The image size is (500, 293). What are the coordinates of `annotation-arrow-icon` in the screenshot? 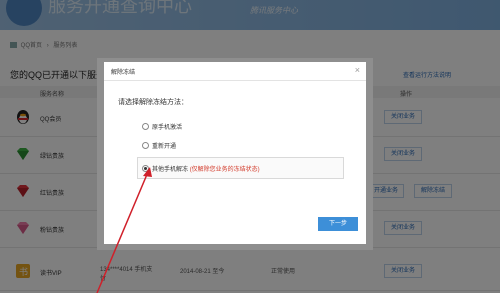 It's located at (124, 230).